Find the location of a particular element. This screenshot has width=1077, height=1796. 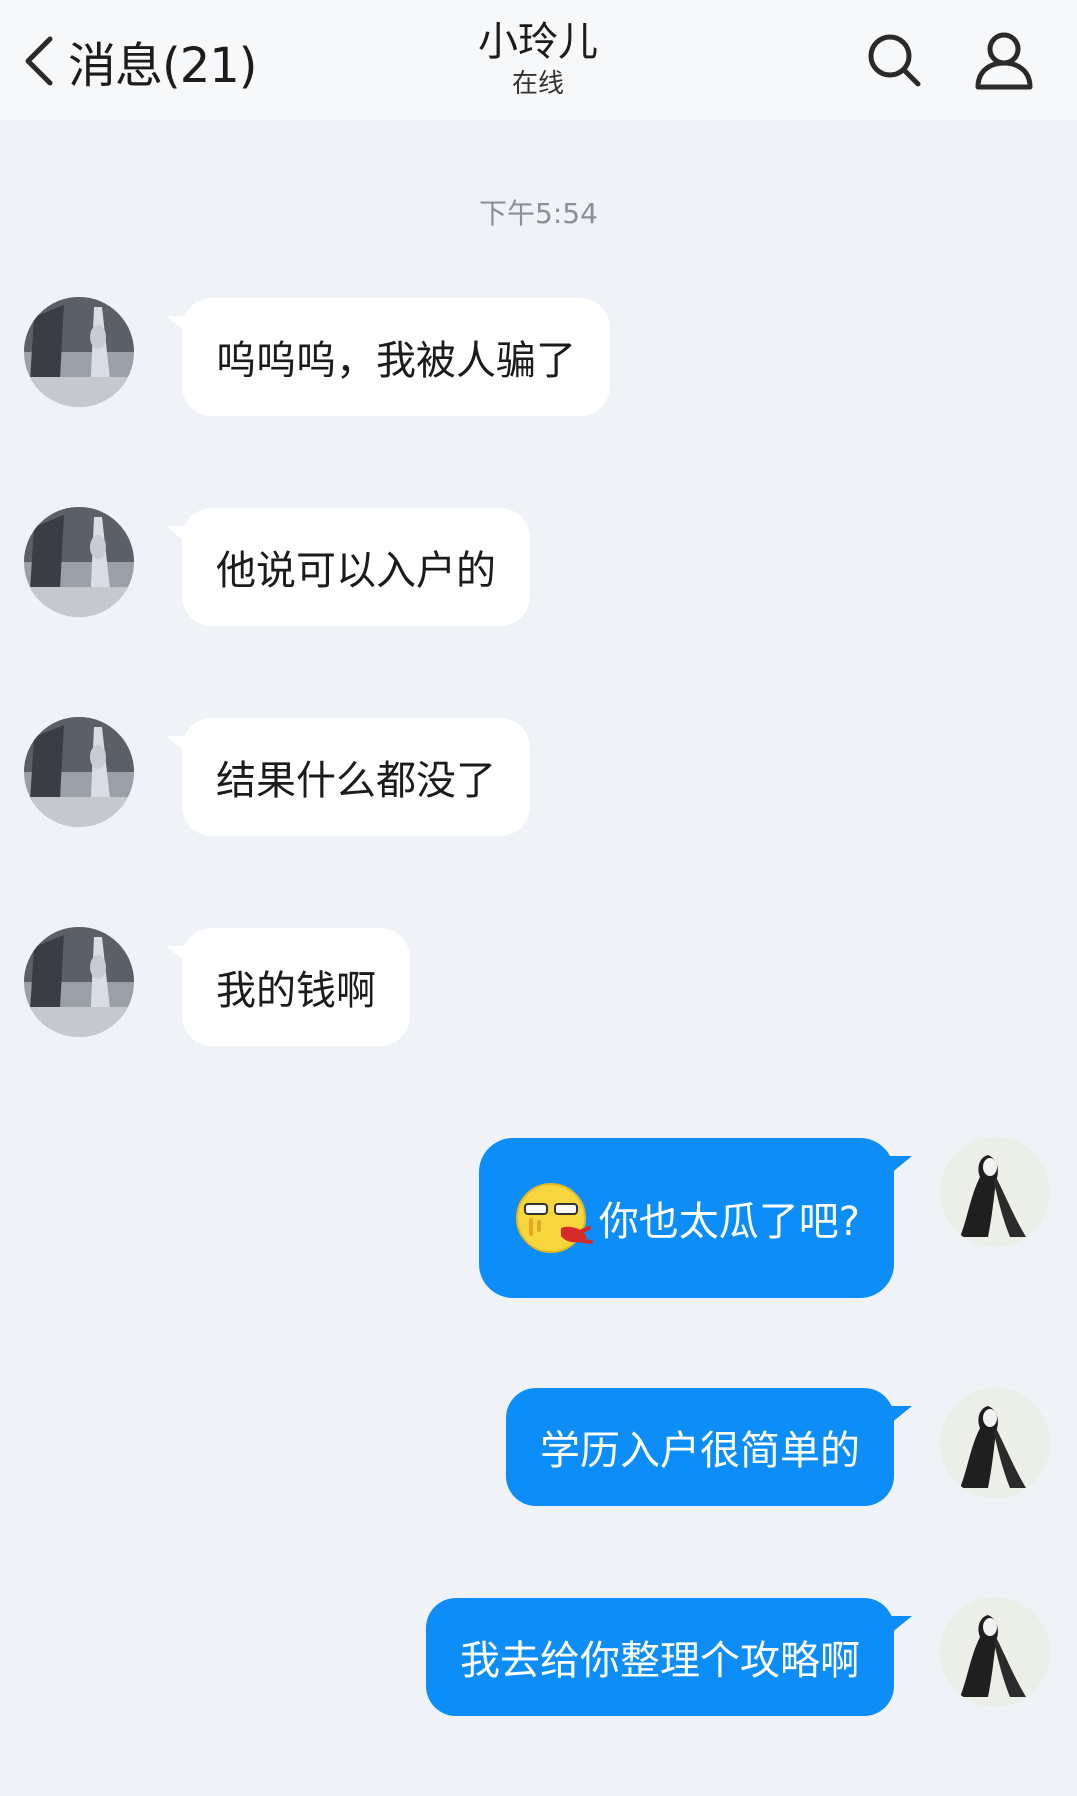

message-bubble-incoming: 我的钱啊 is located at coordinates (296, 987).